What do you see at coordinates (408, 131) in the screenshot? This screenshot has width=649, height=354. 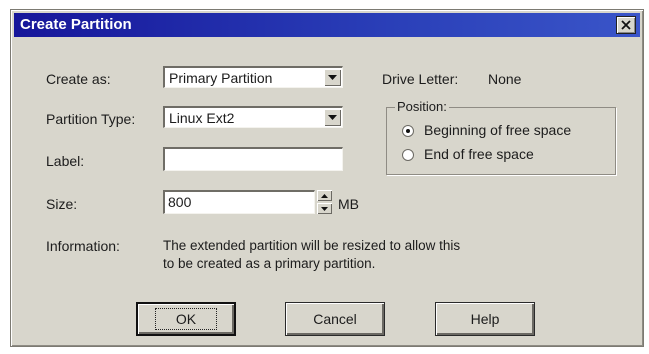 I see `radio-beginning-of-free-space` at bounding box center [408, 131].